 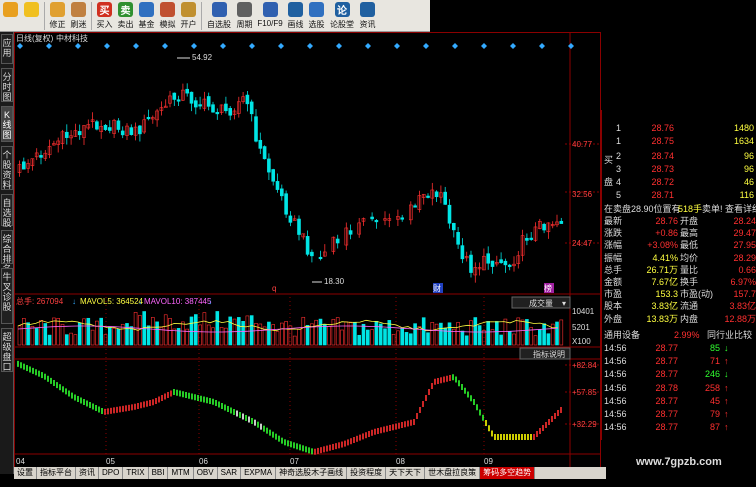 I want to click on toolbar-button-14: 论论股堂, so click(x=342, y=16).